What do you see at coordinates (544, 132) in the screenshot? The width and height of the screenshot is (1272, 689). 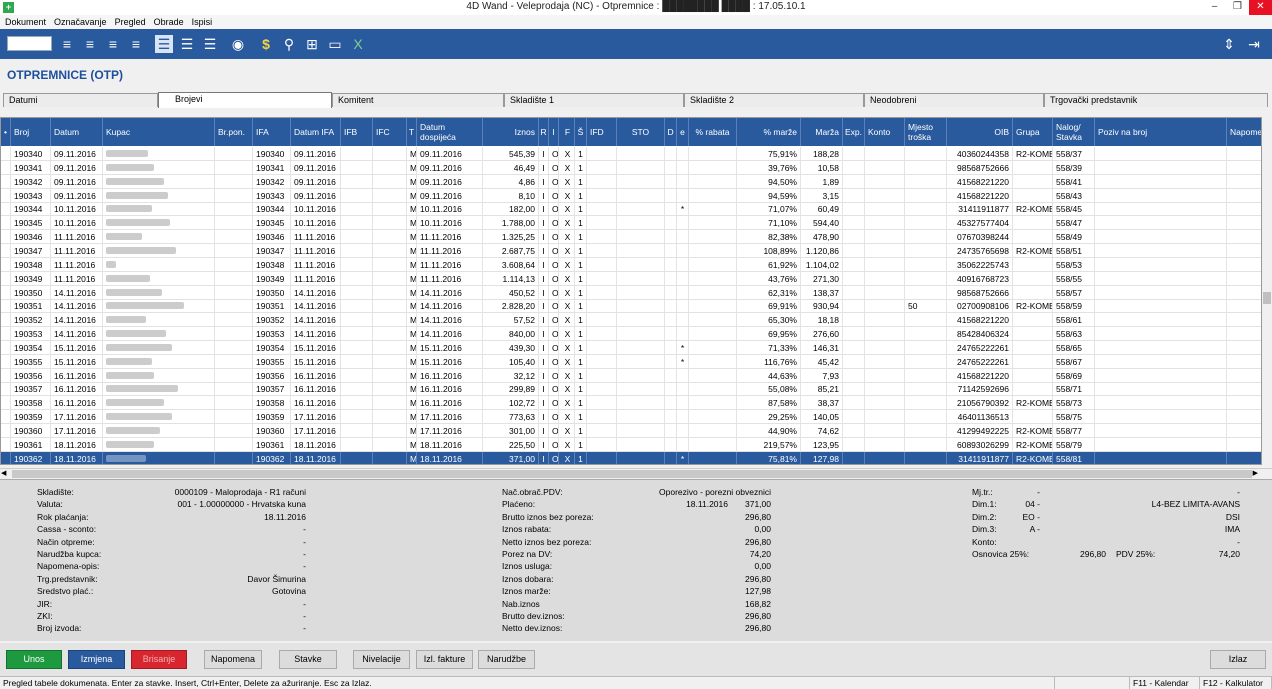 I see `column-header-r: R` at bounding box center [544, 132].